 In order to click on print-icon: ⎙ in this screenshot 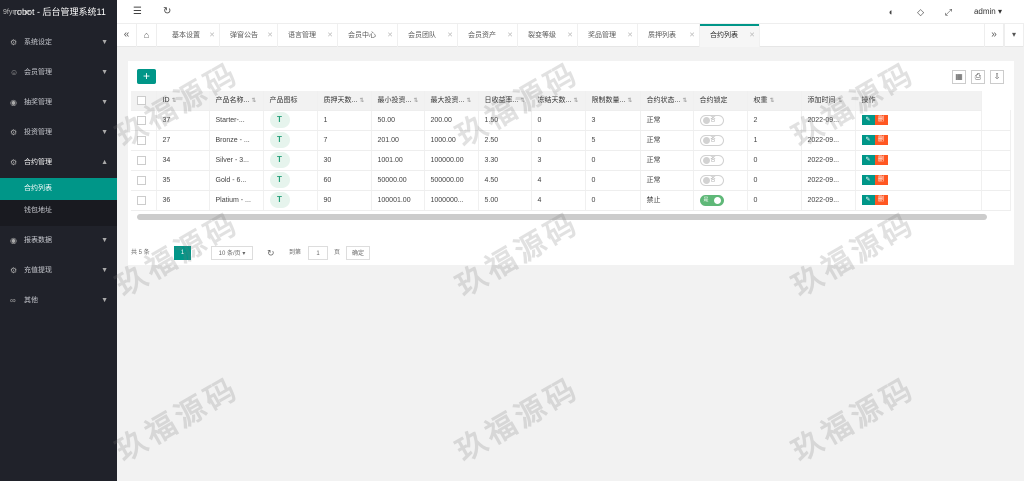, I will do `click(978, 77)`.